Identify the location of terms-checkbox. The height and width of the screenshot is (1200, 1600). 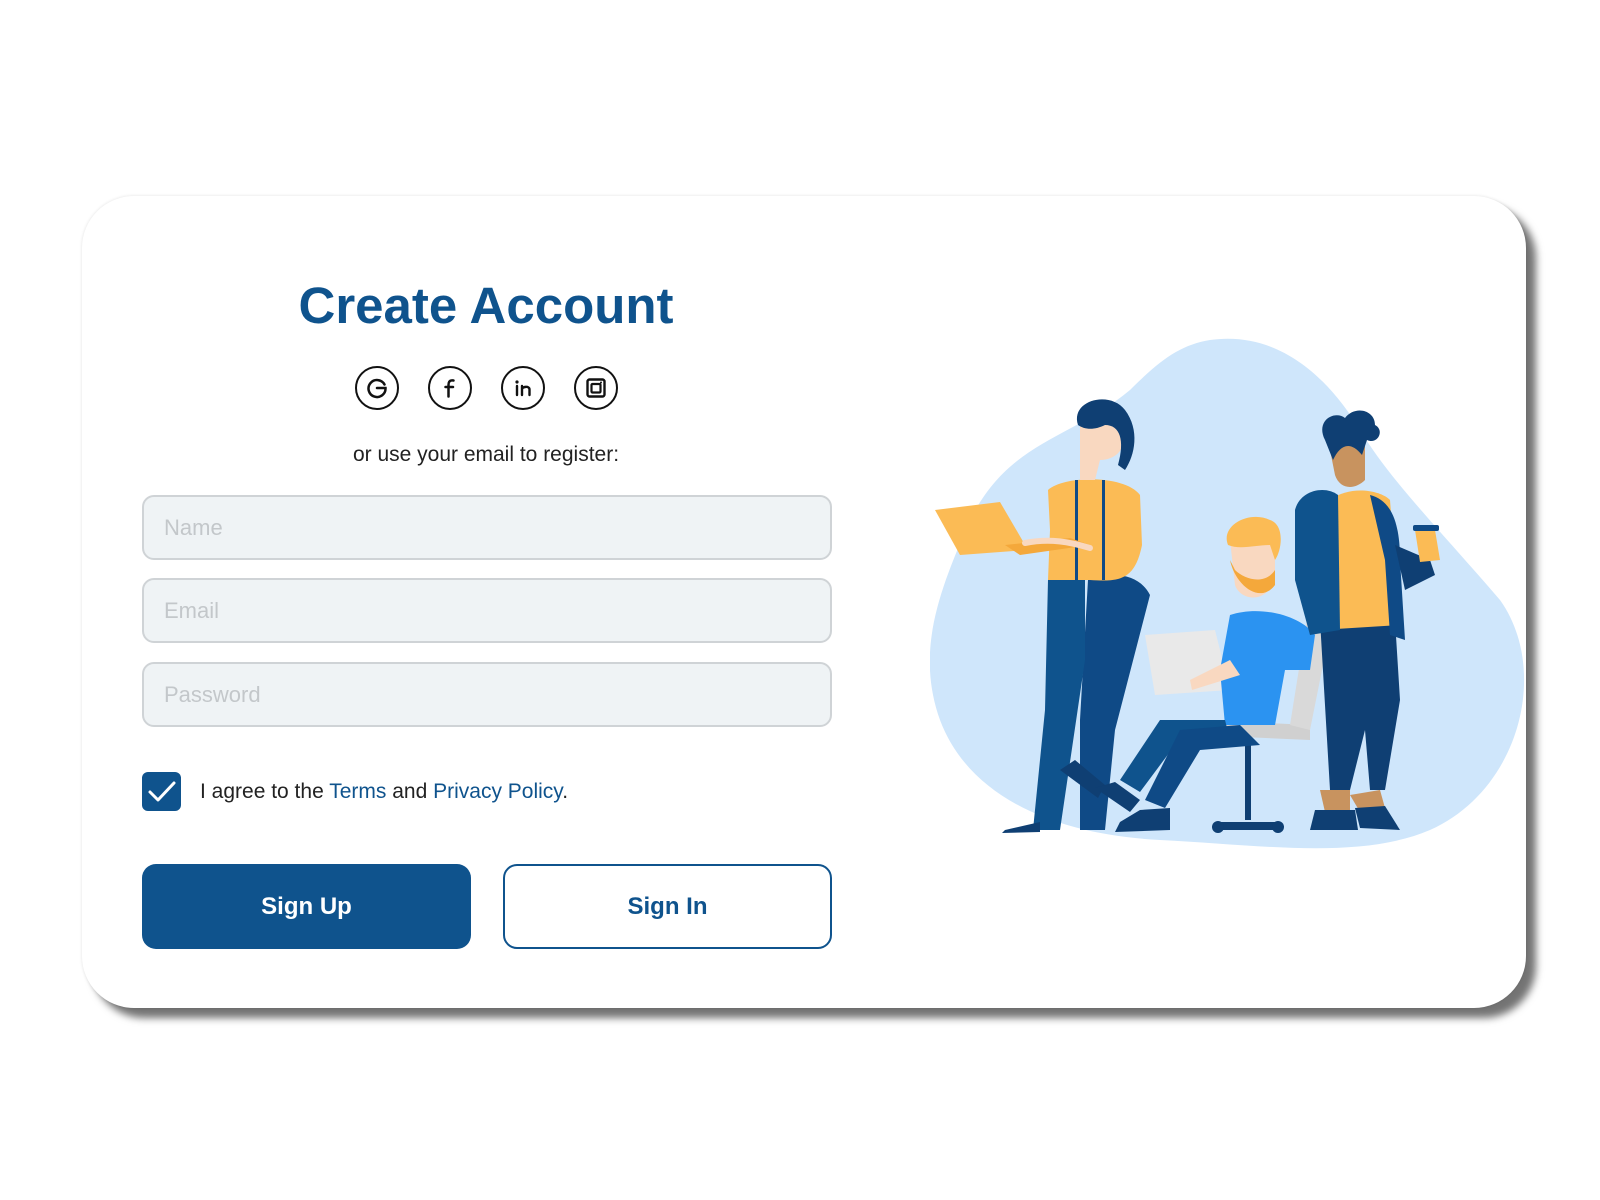
(161, 791).